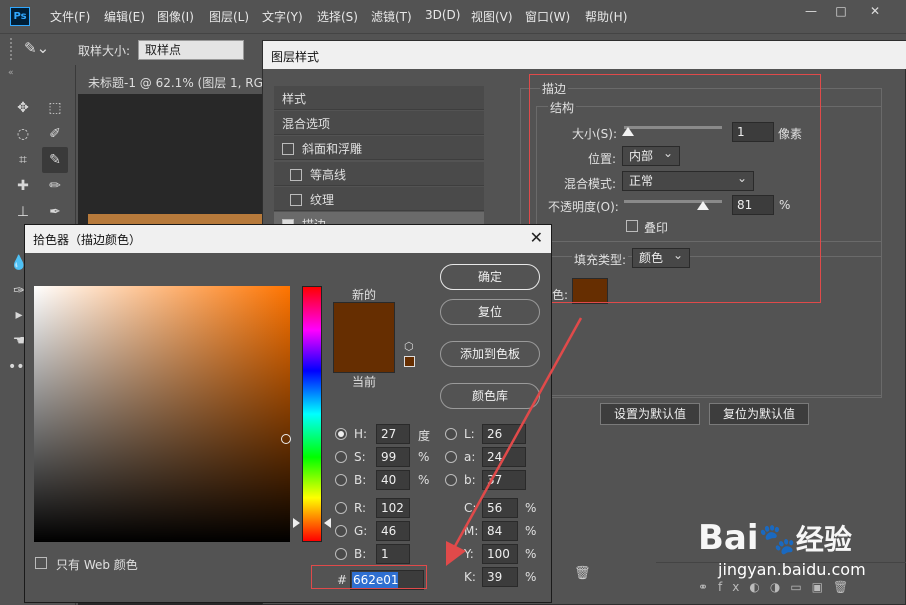  I want to click on annotation-highlight-hex, so click(369, 577).